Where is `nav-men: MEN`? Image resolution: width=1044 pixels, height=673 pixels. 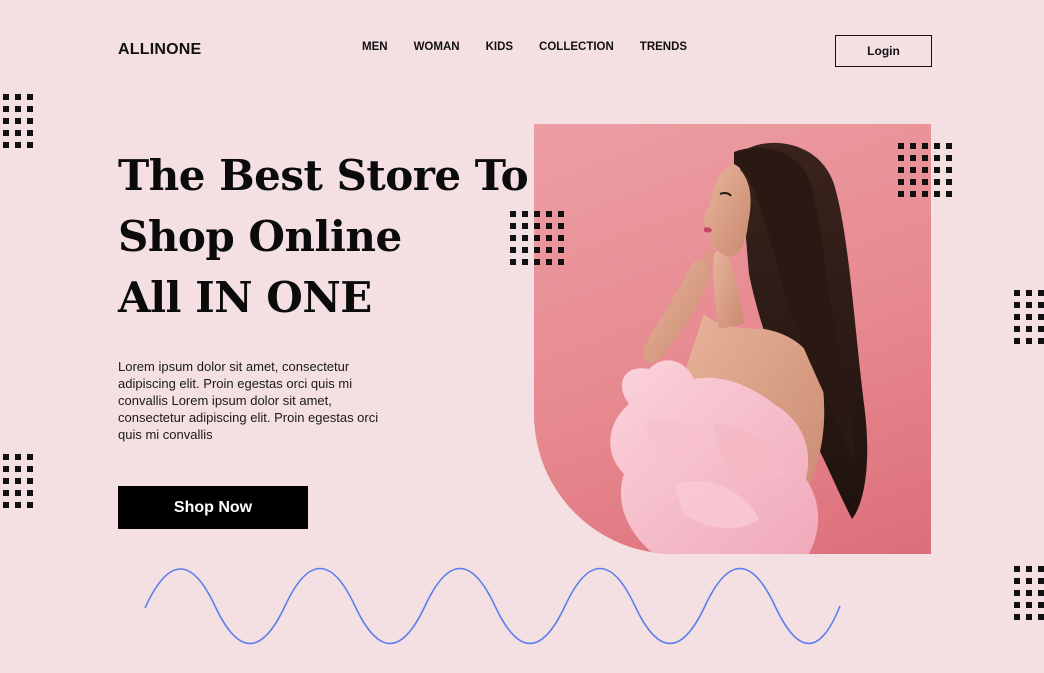
nav-men: MEN is located at coordinates (375, 47).